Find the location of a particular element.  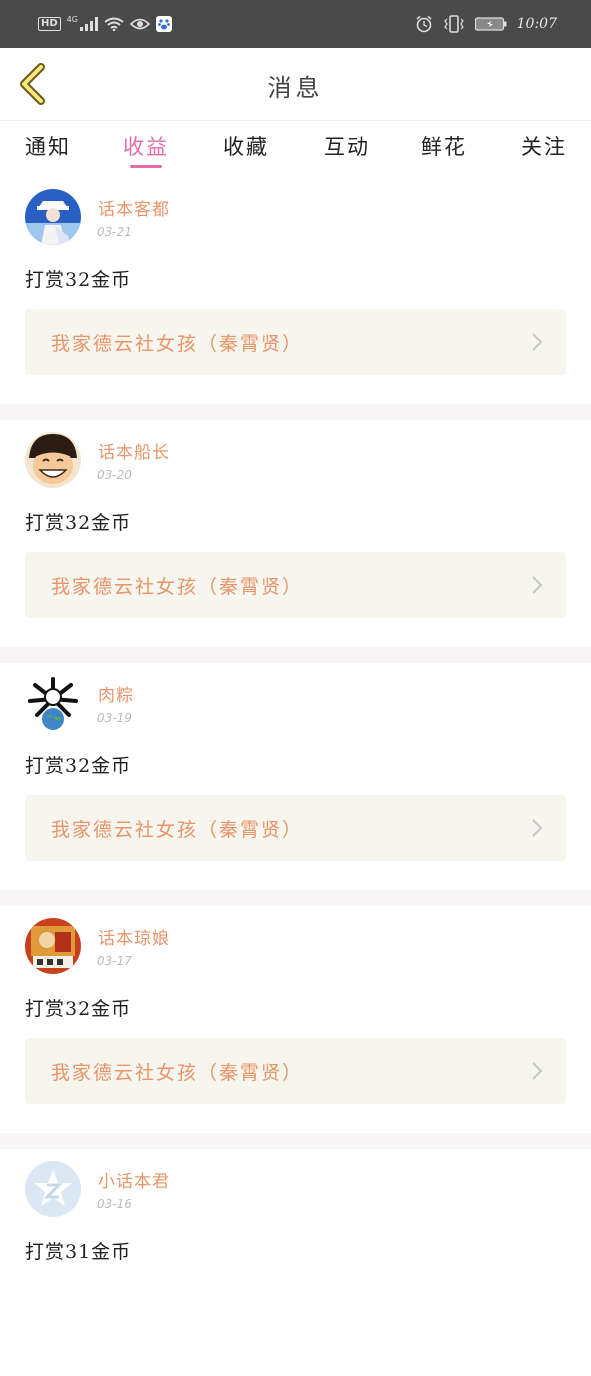

message-date: 03-17 is located at coordinates (114, 961).